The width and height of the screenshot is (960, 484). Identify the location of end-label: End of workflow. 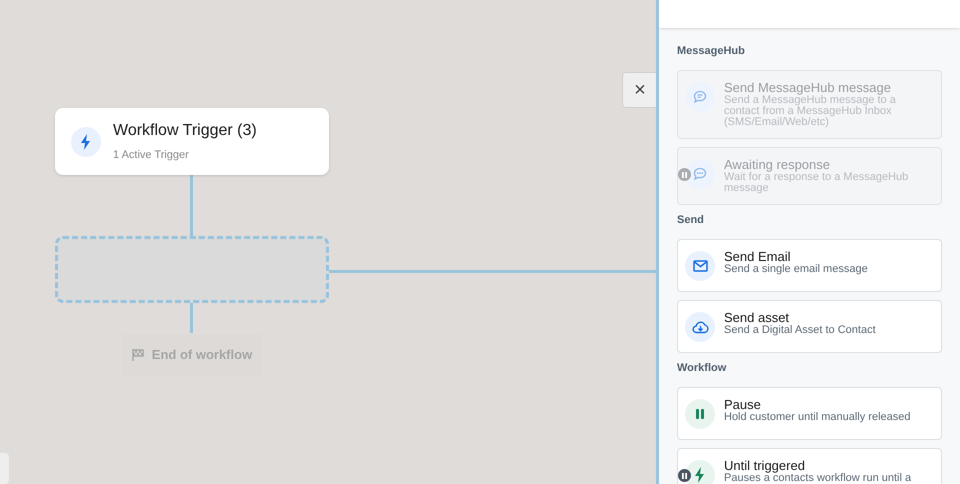
(202, 355).